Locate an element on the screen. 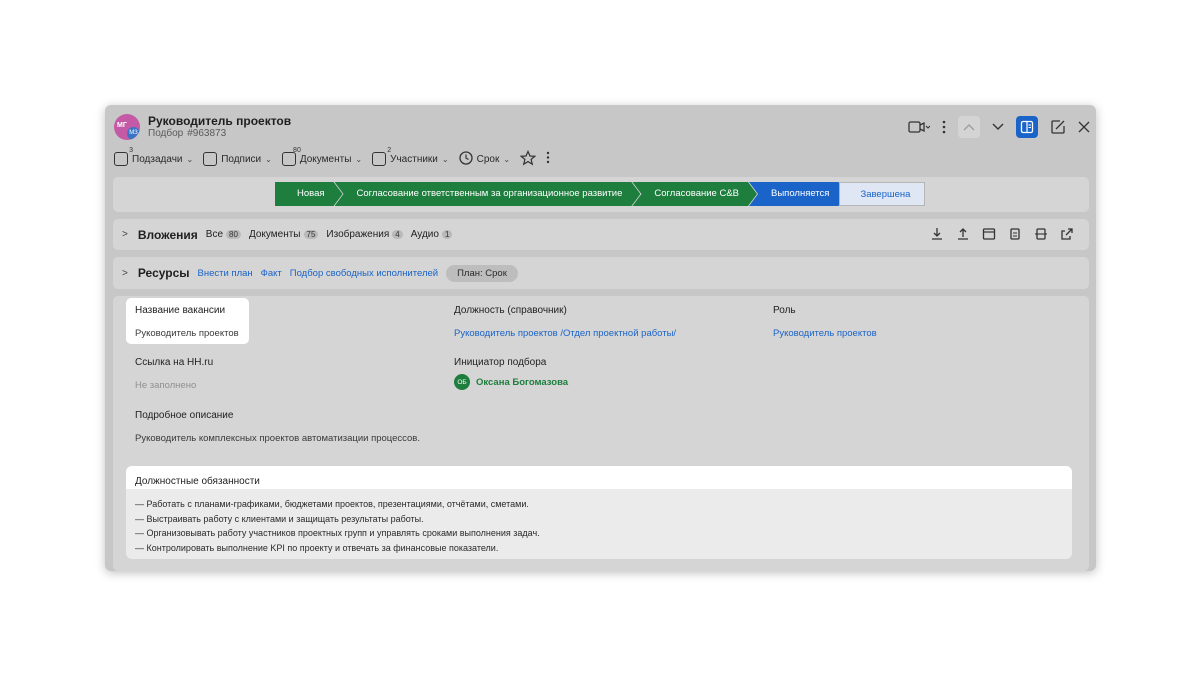 This screenshot has width=1200, height=675. tab-audio: Аудио 1 is located at coordinates (432, 234).